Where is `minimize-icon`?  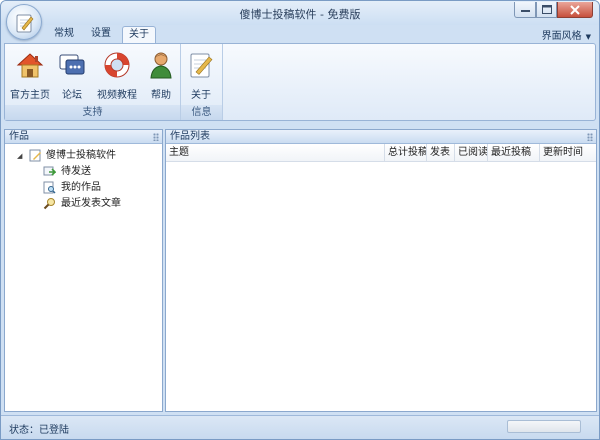 minimize-icon is located at coordinates (525, 11).